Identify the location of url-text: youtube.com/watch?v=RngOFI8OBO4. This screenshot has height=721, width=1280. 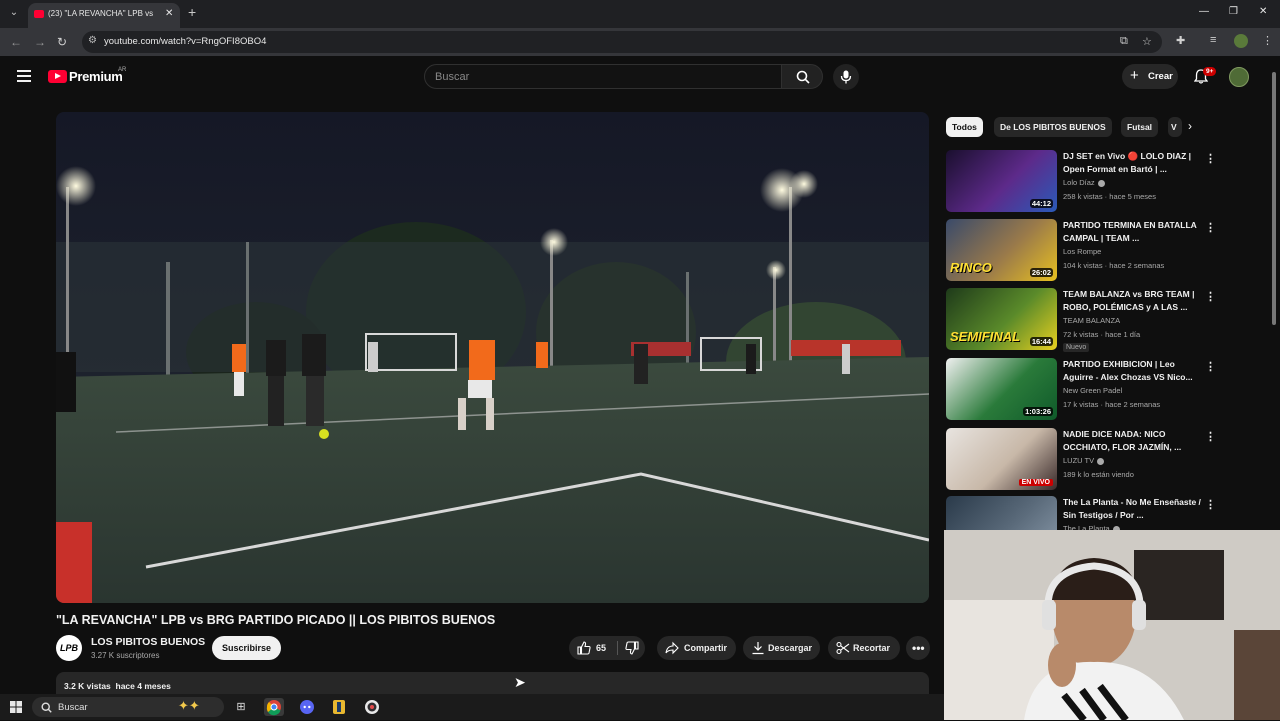
(185, 41).